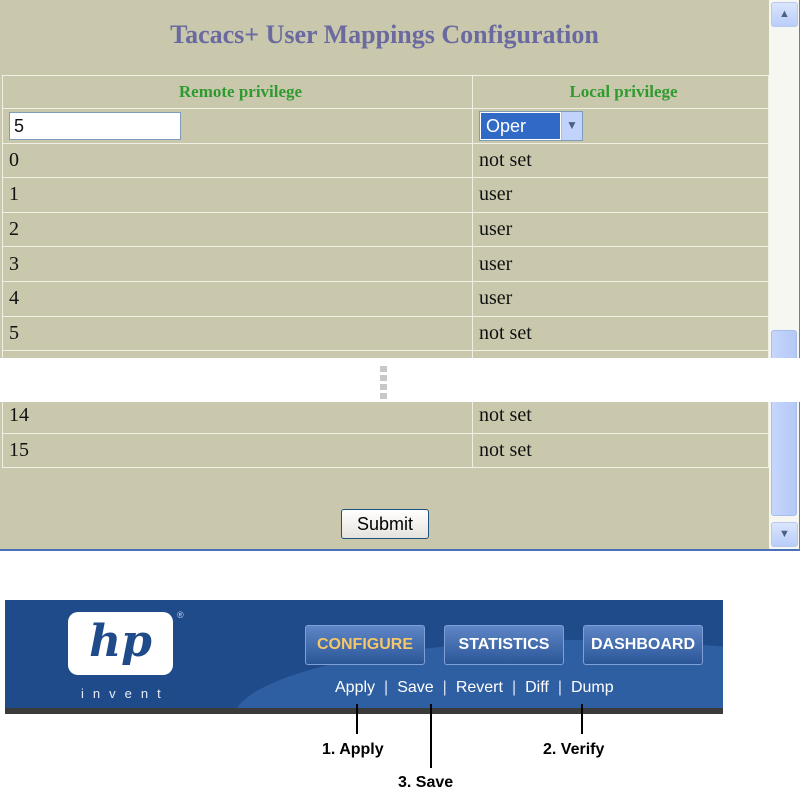 The height and width of the screenshot is (803, 807). What do you see at coordinates (353, 749) in the screenshot?
I see `apply-annotation: 1. Apply` at bounding box center [353, 749].